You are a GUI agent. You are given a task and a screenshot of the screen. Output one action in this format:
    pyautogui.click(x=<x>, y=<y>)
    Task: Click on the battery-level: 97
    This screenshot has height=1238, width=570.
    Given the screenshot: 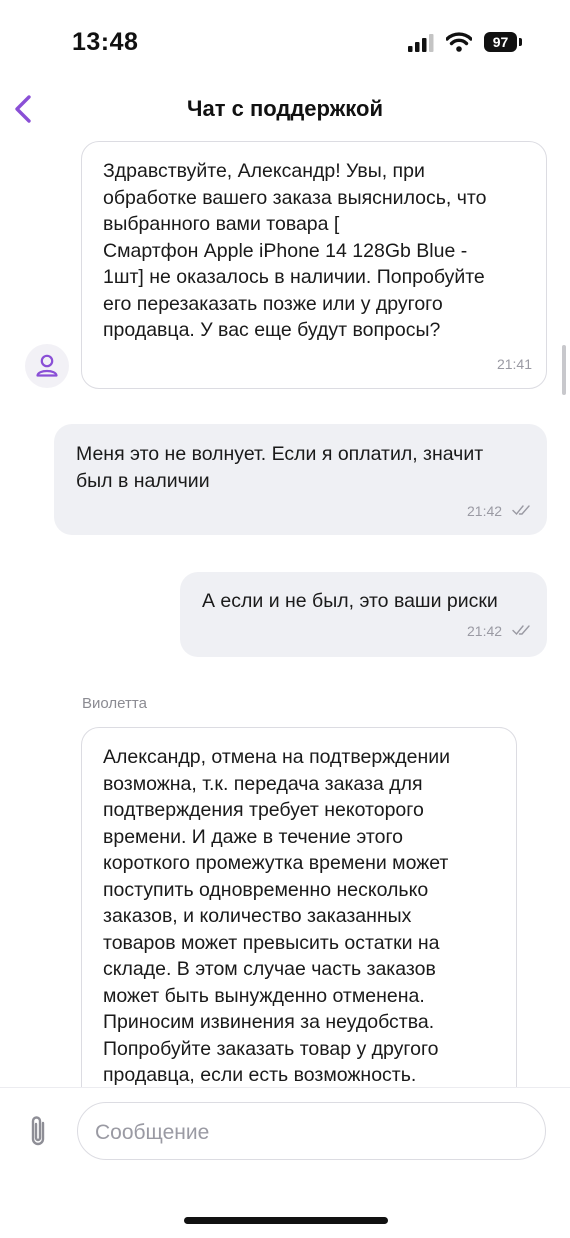 What is the action you would take?
    pyautogui.click(x=500, y=42)
    